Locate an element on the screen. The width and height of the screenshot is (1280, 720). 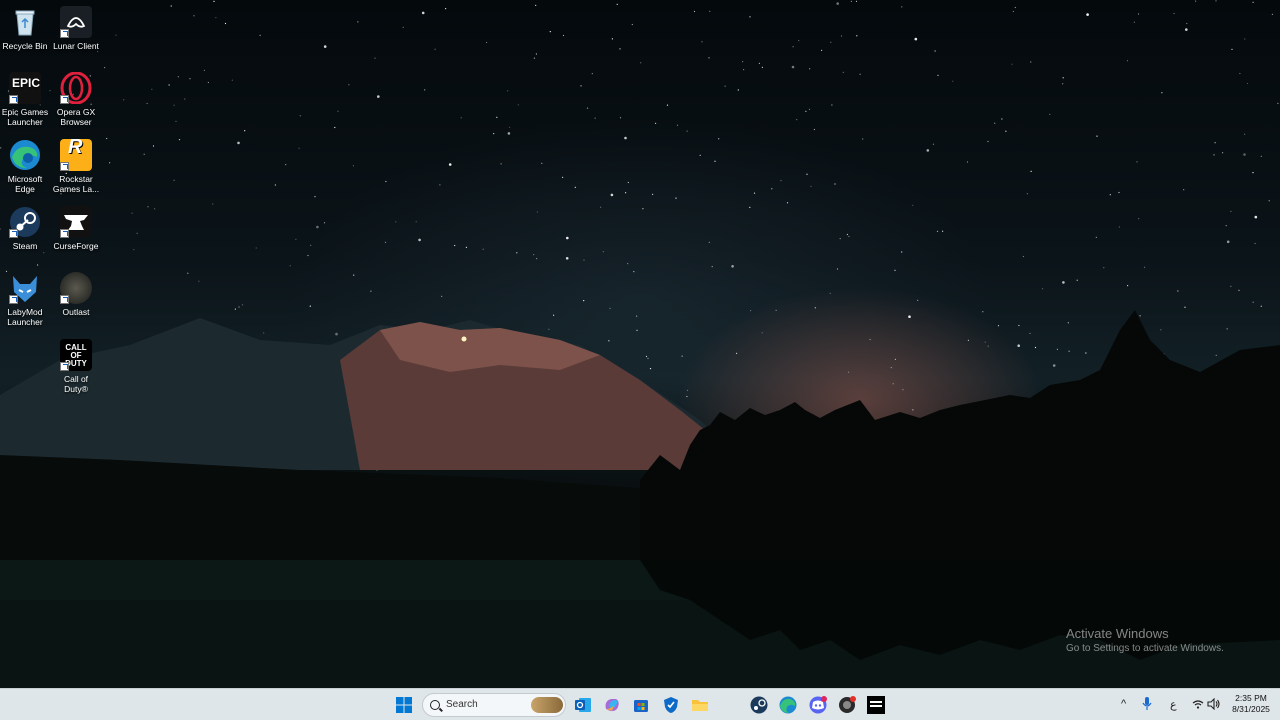
epic-logo-text: EPIC is located at coordinates (26, 83).